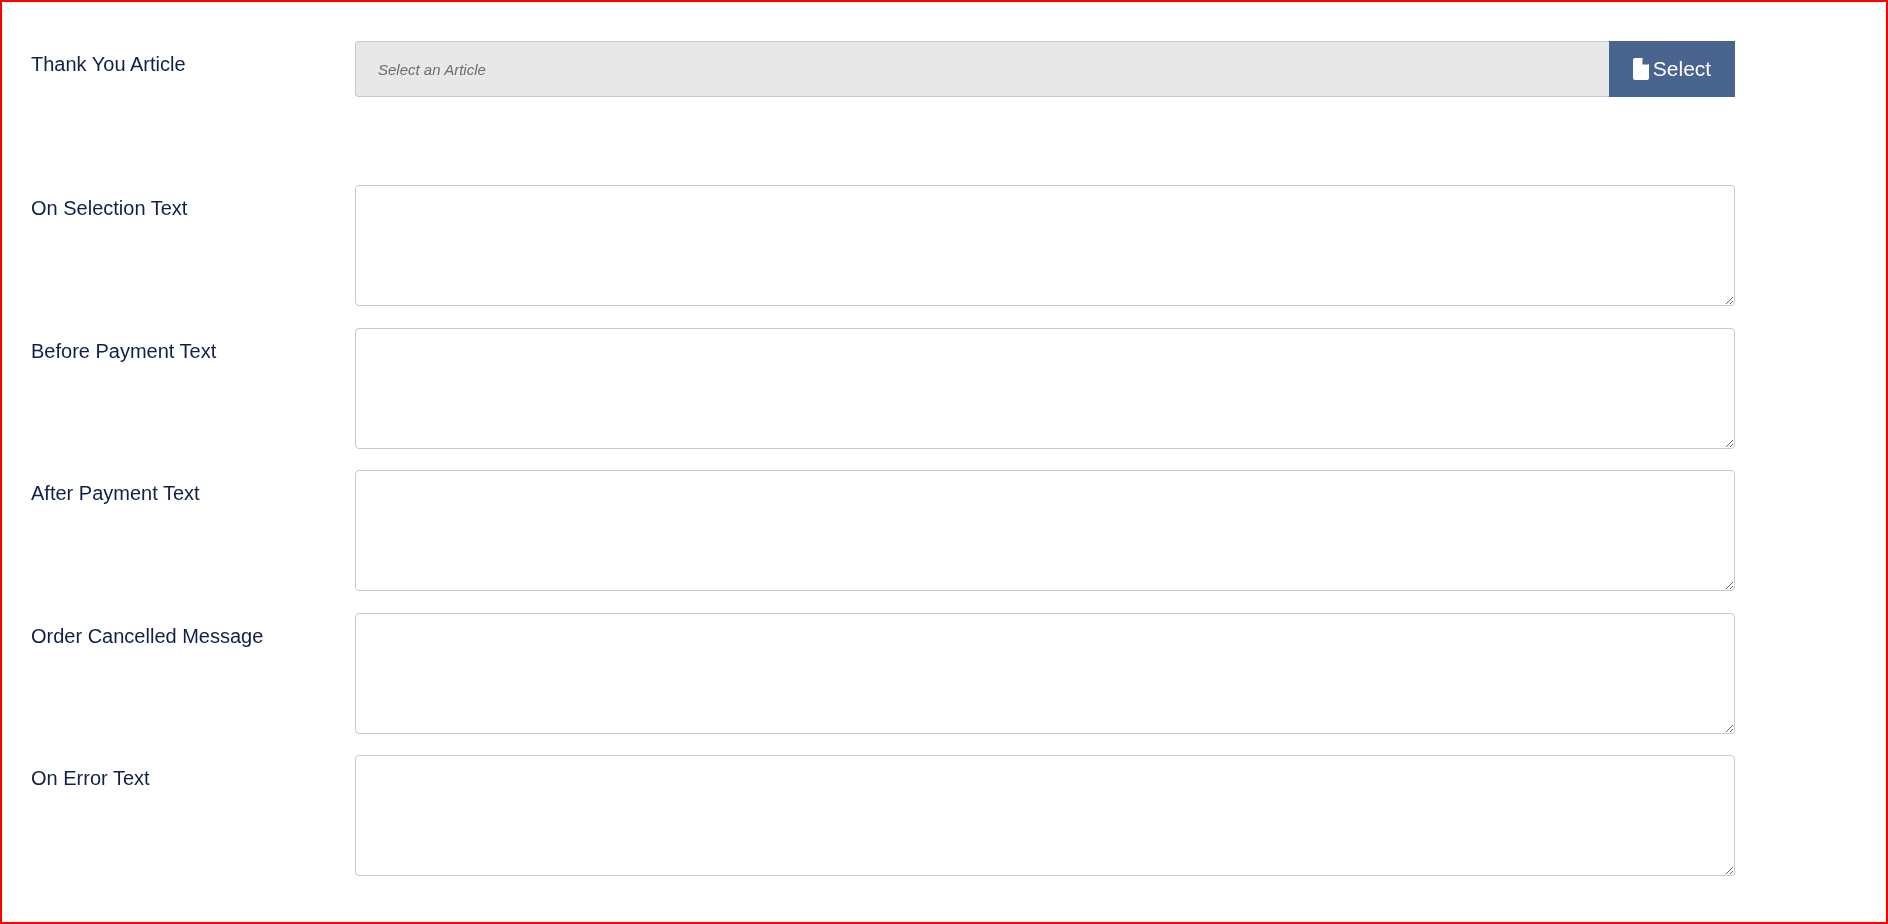 This screenshot has height=924, width=1888. I want to click on select-button: Select, so click(1672, 69).